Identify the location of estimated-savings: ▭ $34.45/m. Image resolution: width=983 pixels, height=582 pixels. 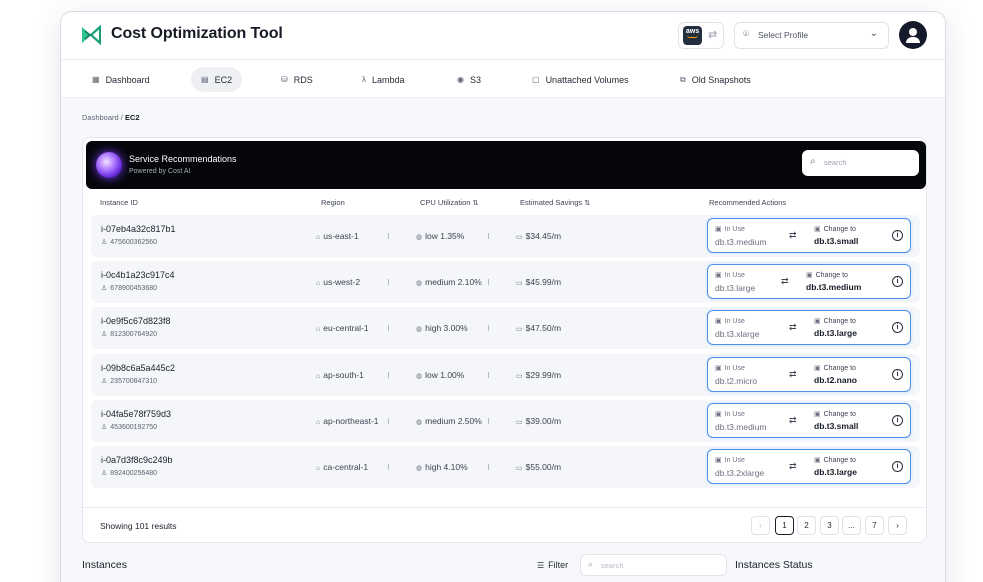
(539, 236).